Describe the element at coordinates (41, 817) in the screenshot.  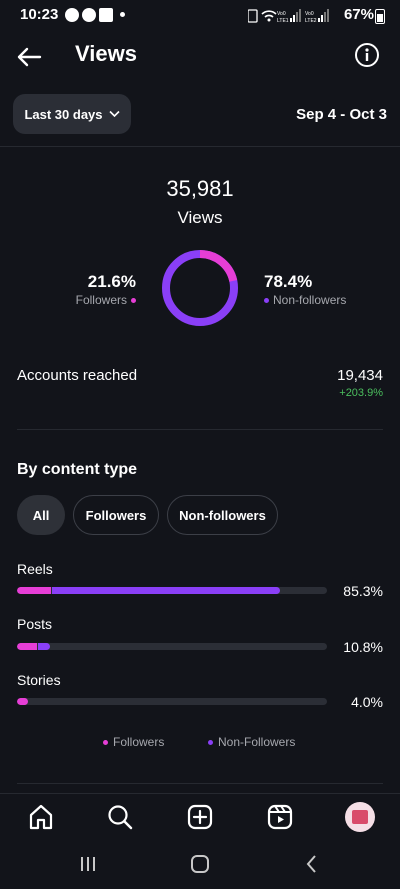
I see `home-icon` at that location.